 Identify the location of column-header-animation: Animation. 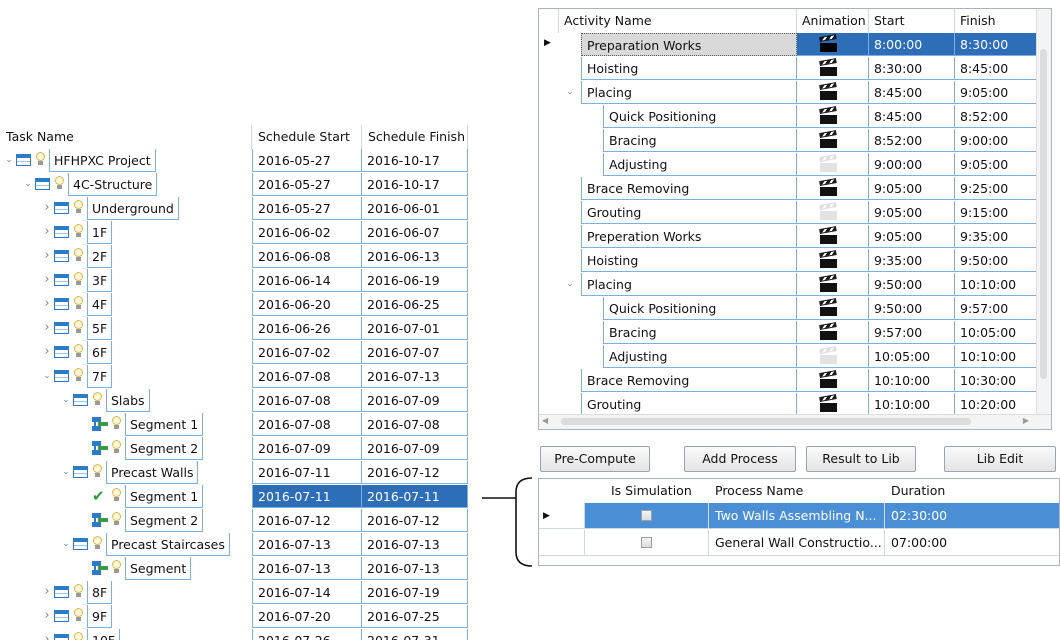
(833, 21).